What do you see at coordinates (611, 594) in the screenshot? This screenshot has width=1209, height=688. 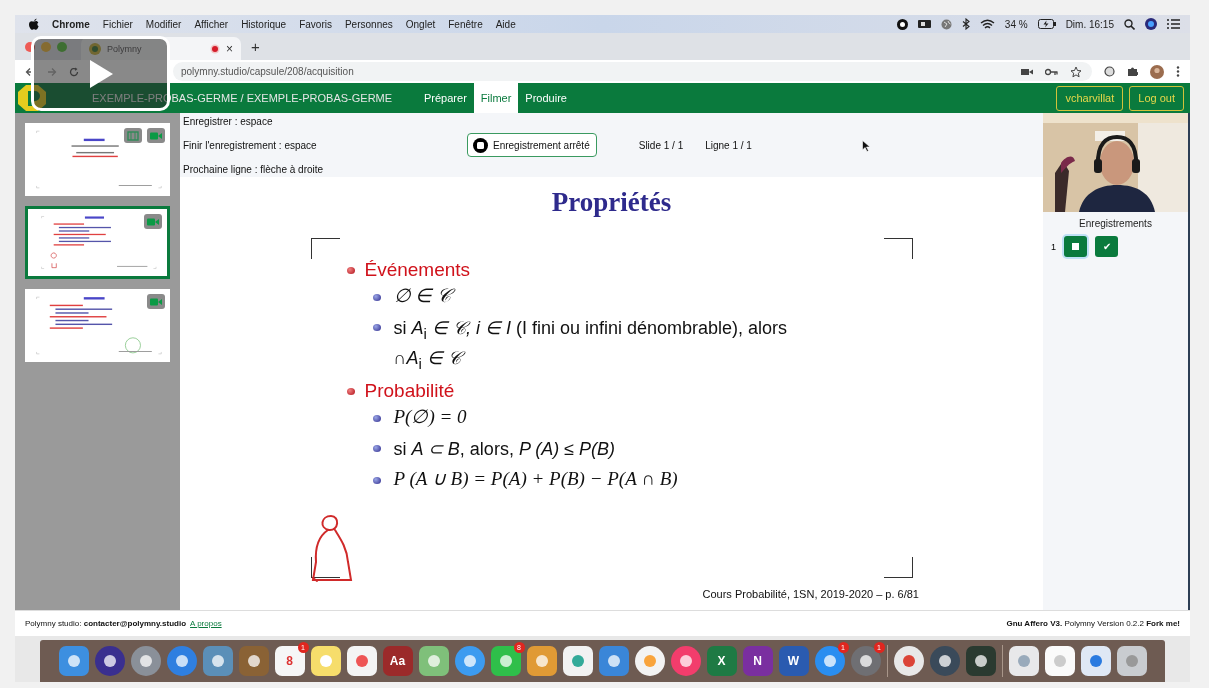 I see `slide-footer: Cours Probabilité, 1SN, 2019-2020 – p. 6/81` at bounding box center [611, 594].